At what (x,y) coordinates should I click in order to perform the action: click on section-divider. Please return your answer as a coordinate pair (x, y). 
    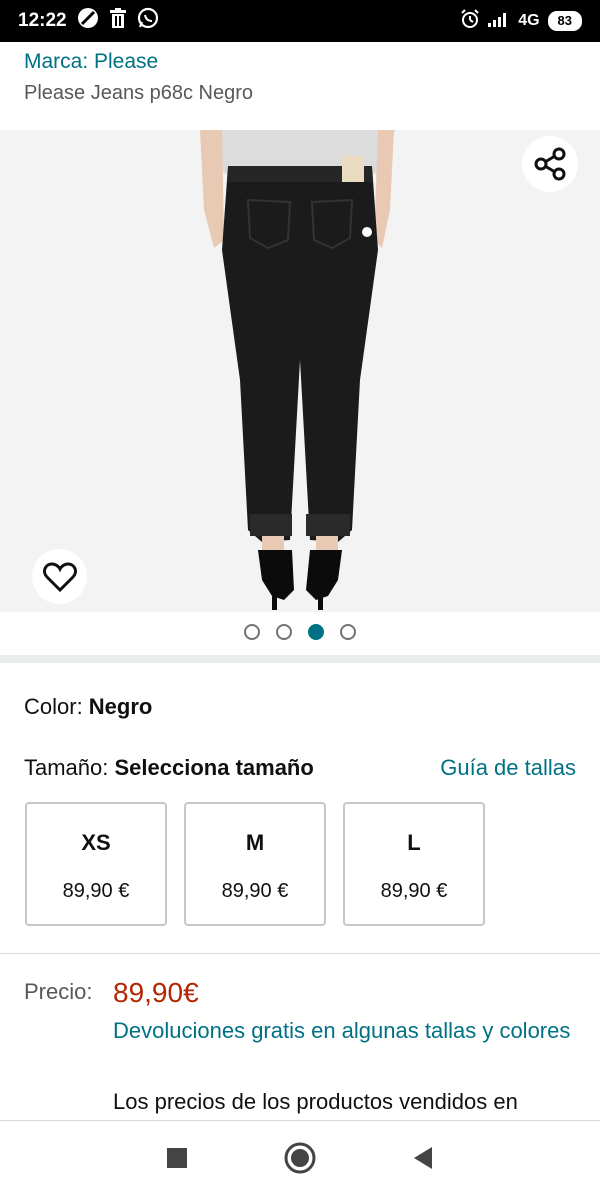
    Looking at the image, I should click on (300, 659).